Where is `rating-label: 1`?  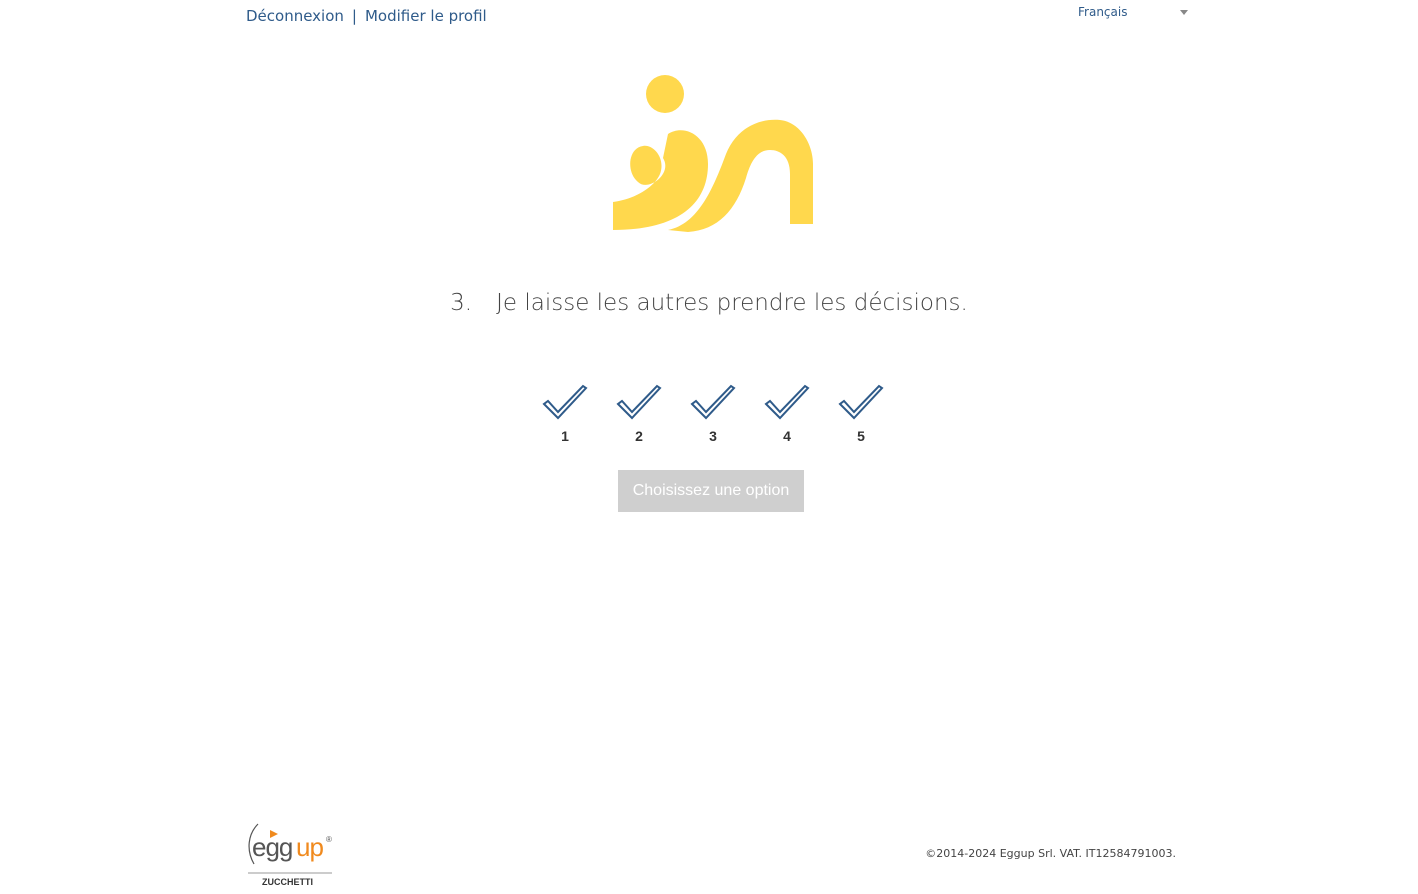 rating-label: 1 is located at coordinates (565, 436).